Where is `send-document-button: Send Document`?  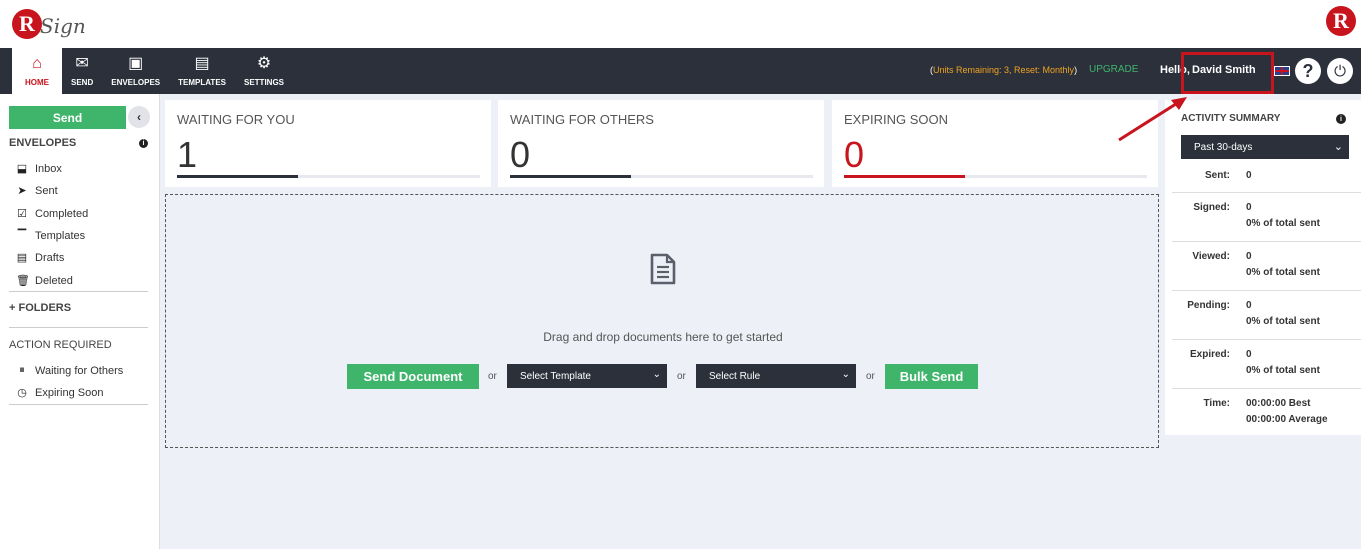 send-document-button: Send Document is located at coordinates (413, 376).